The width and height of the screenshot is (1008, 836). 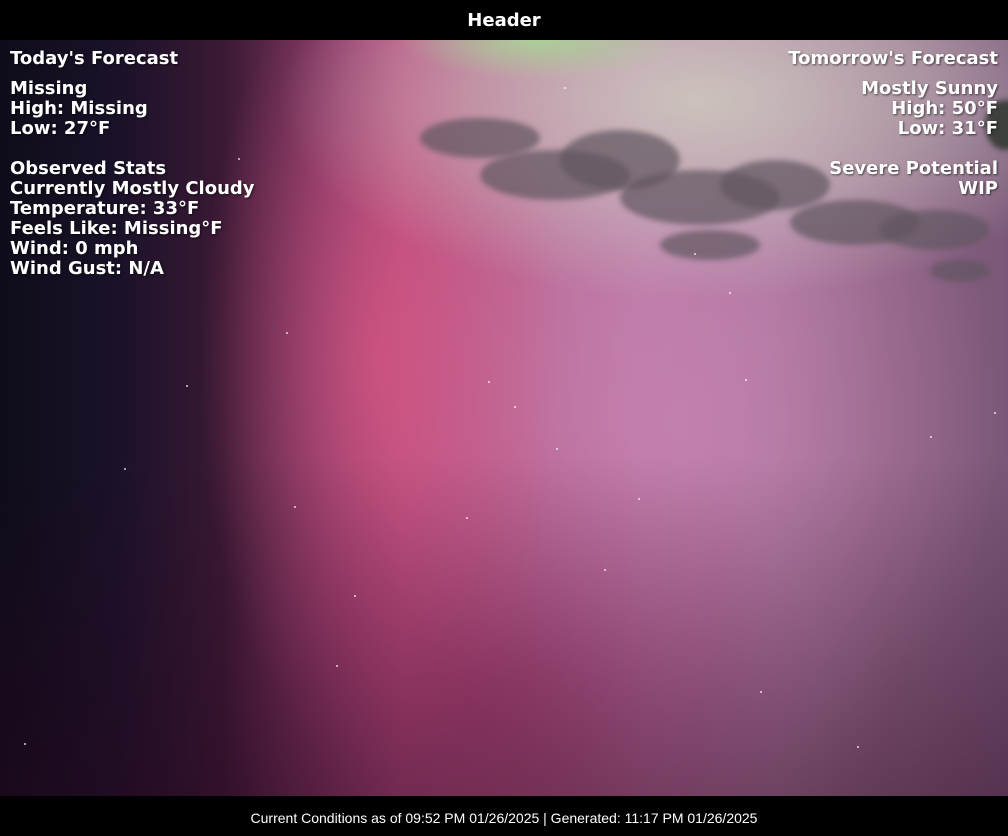 I want to click on observed-wind-gust: Wind Gust: N/A, so click(x=87, y=268).